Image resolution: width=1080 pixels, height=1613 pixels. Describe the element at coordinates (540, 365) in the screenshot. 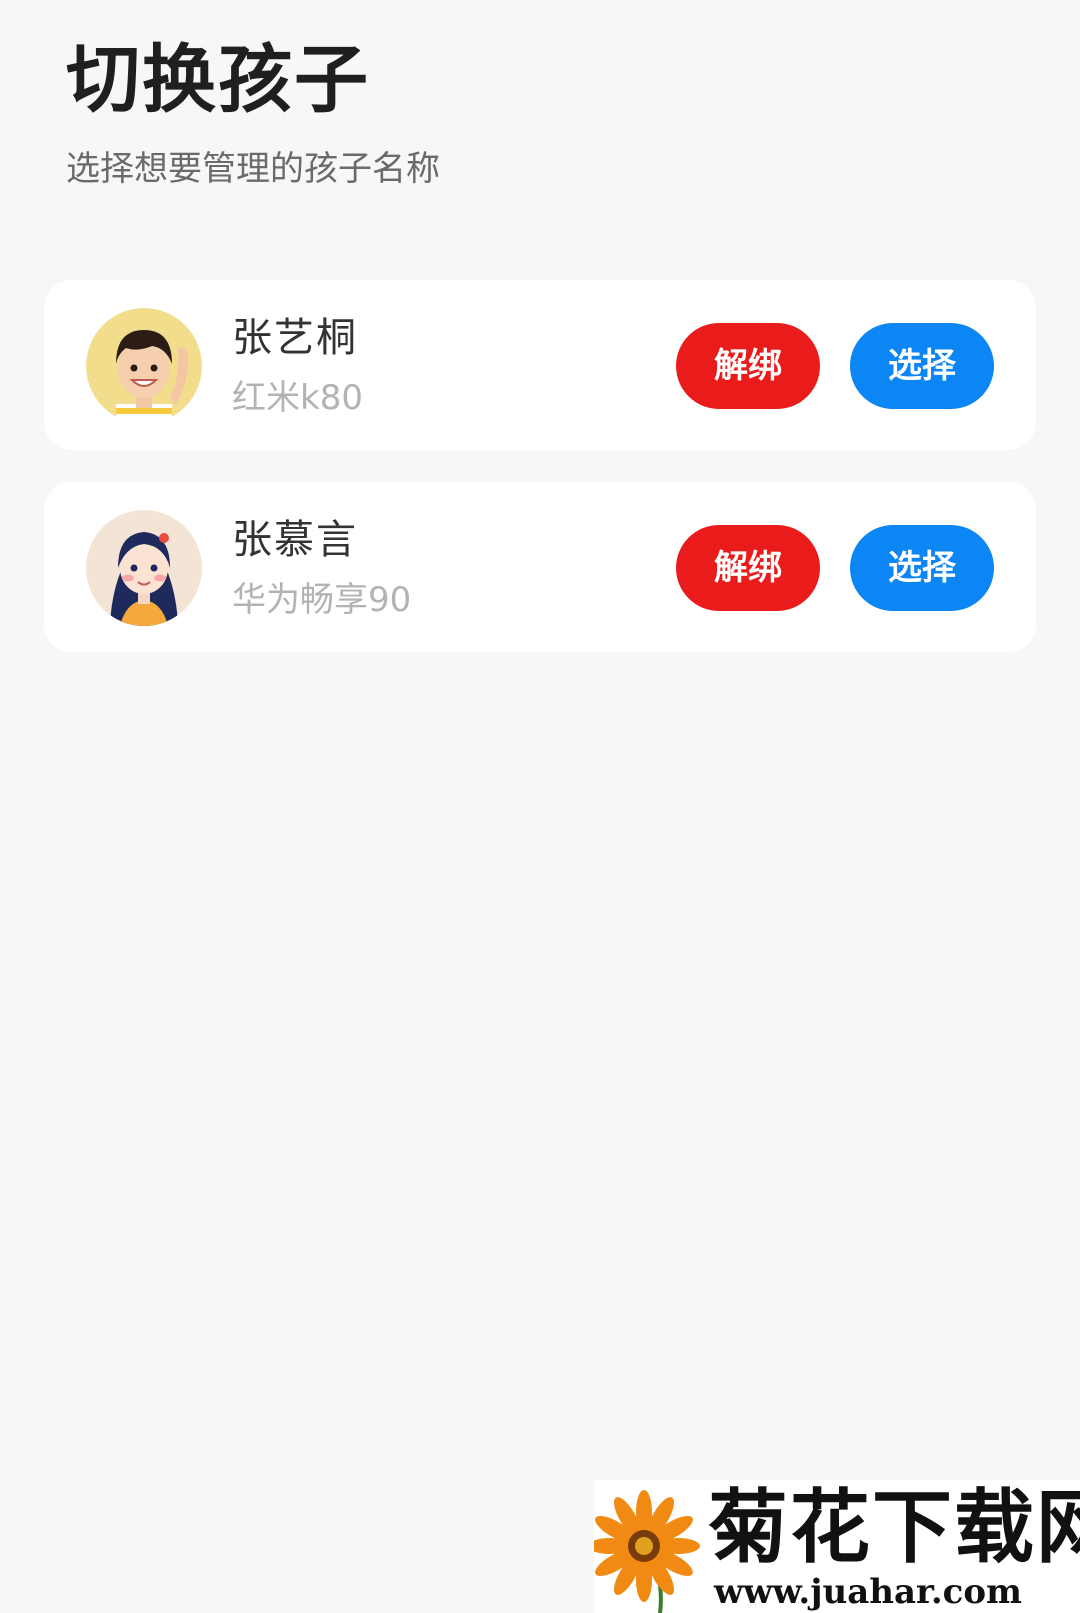

I see `child-card: 张艺桐 红米k80 解绑 选择` at that location.